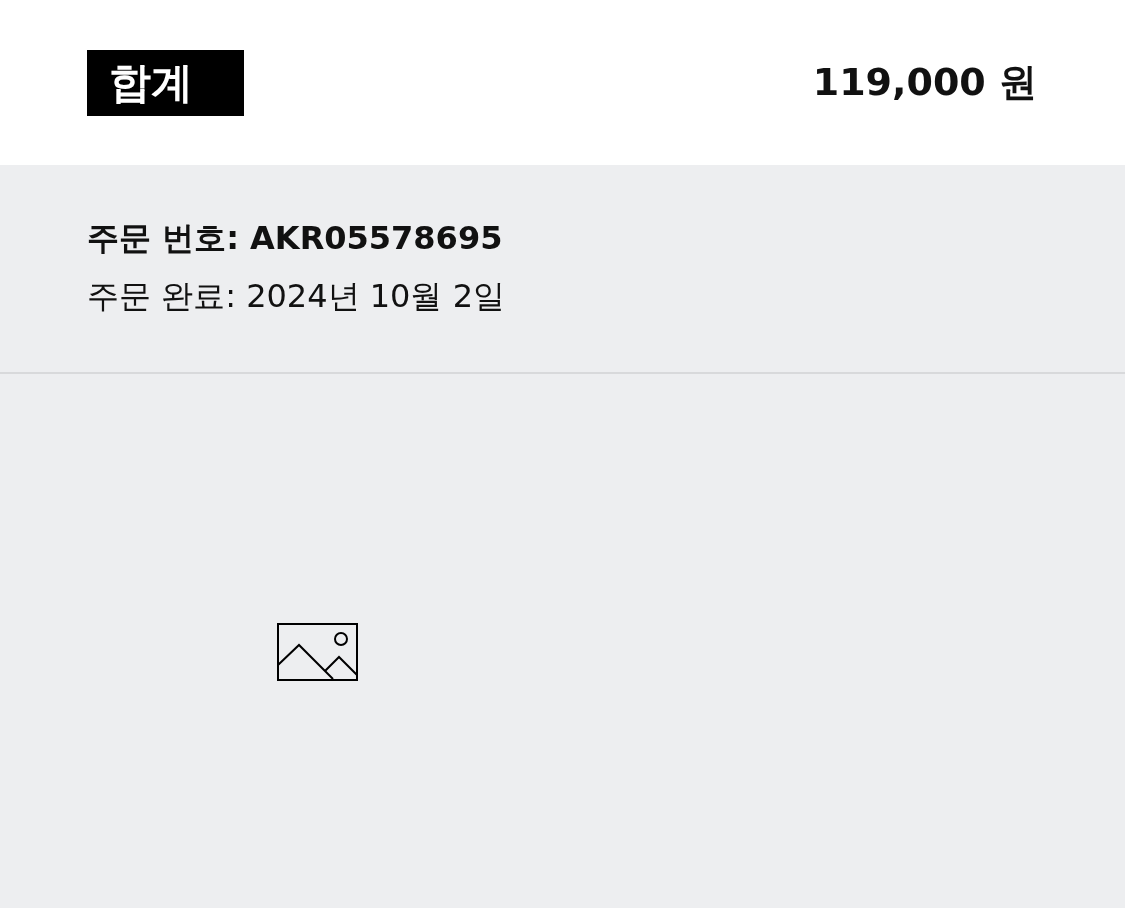  What do you see at coordinates (295, 238) in the screenshot?
I see `order-number: 주문 번호: AKR05578695` at bounding box center [295, 238].